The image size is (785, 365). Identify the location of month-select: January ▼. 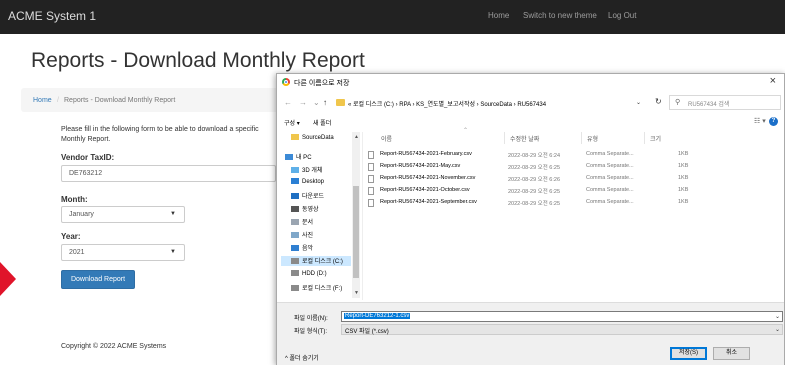
(123, 214).